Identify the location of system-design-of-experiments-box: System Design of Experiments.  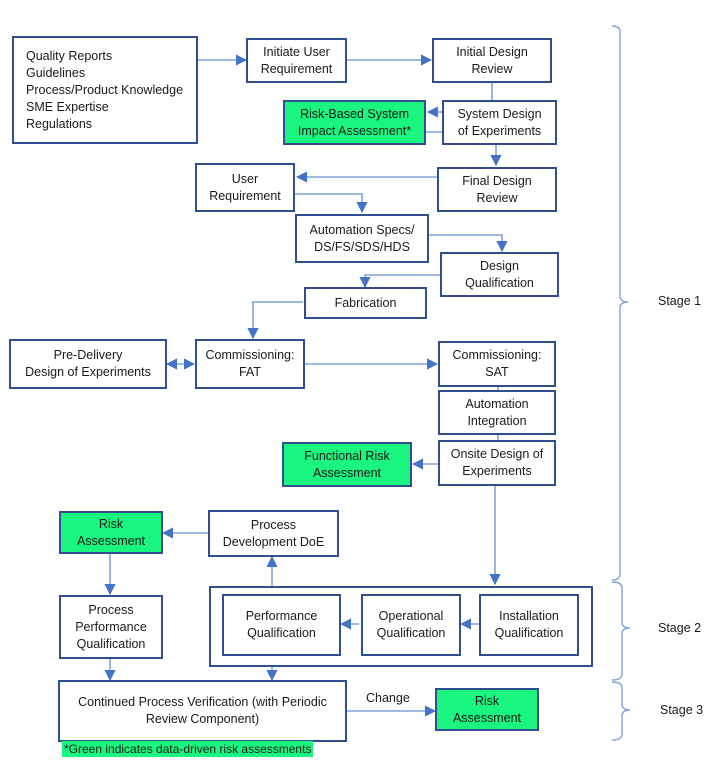
(499, 122).